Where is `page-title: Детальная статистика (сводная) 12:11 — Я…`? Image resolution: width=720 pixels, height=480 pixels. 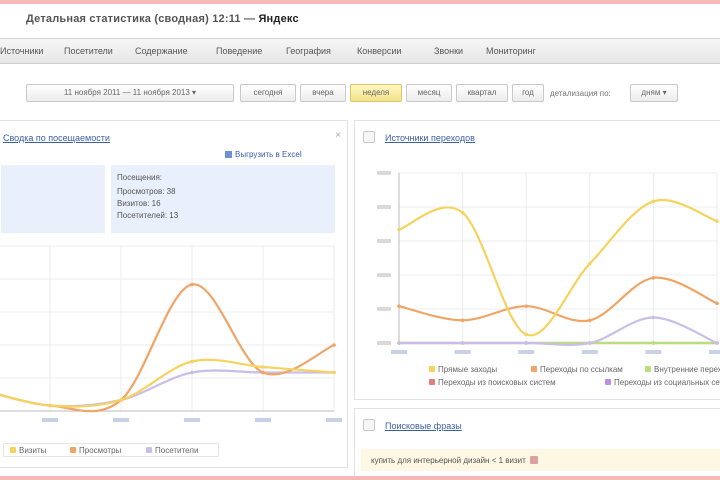
page-title: Детальная статистика (сводная) 12:11 — Я… is located at coordinates (162, 19).